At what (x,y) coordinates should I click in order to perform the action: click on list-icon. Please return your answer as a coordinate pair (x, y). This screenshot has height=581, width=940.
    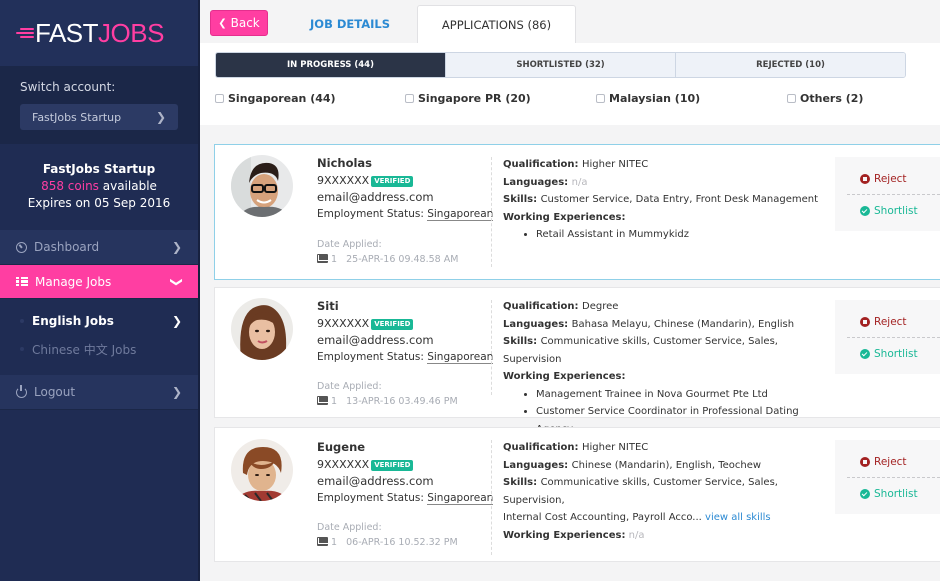
    Looking at the image, I should click on (22, 281).